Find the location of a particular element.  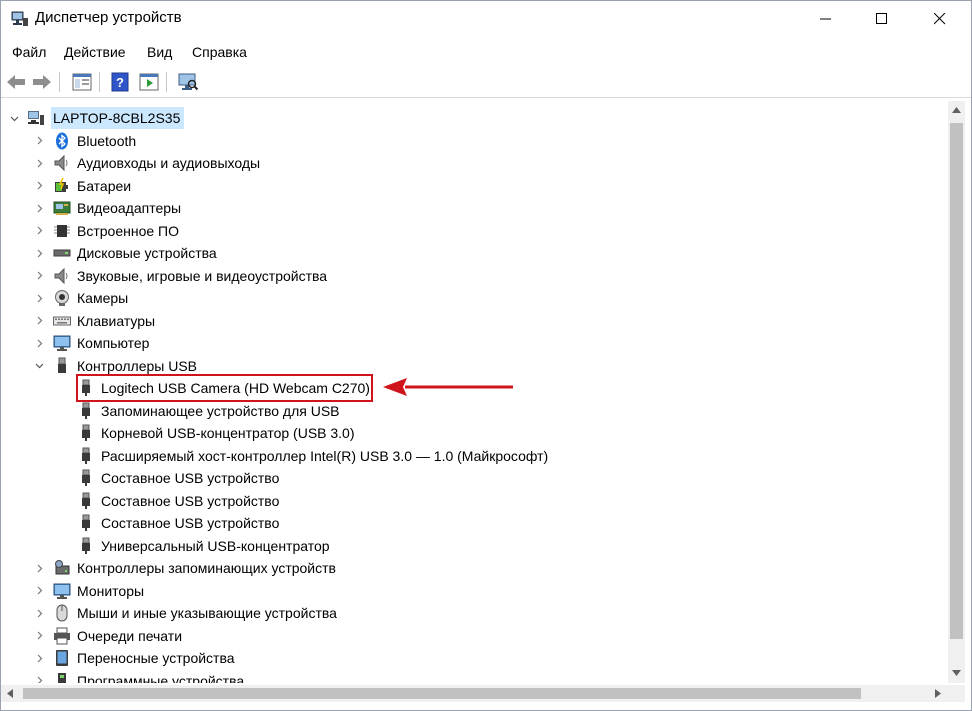

back-arrow-icon is located at coordinates (16, 82).